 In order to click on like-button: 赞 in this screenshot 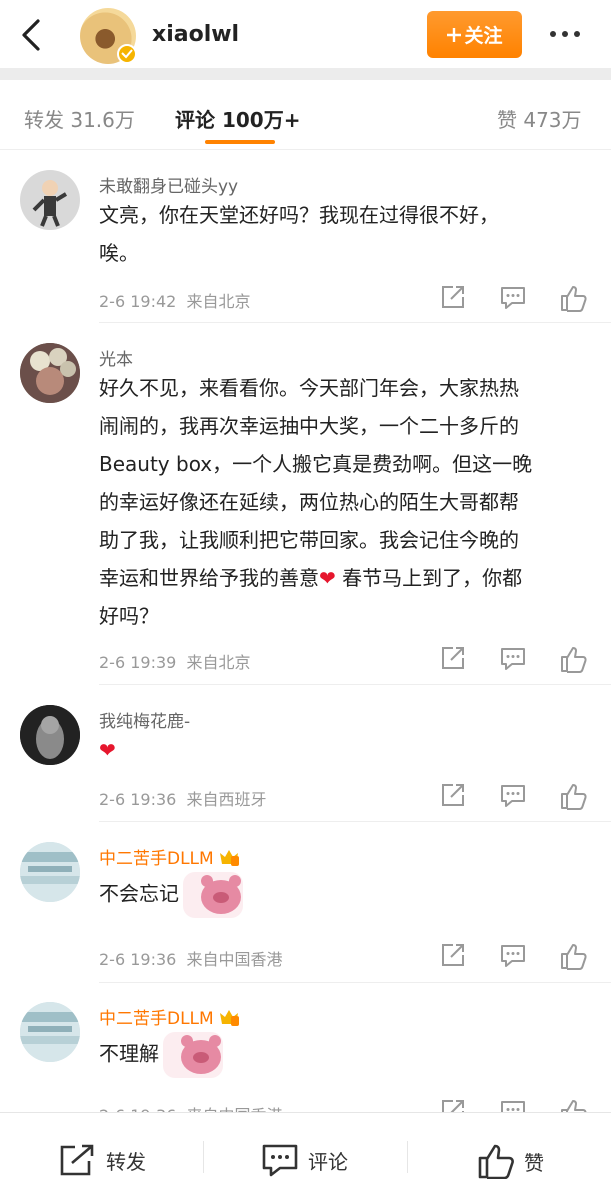, I will do `click(511, 1161)`.